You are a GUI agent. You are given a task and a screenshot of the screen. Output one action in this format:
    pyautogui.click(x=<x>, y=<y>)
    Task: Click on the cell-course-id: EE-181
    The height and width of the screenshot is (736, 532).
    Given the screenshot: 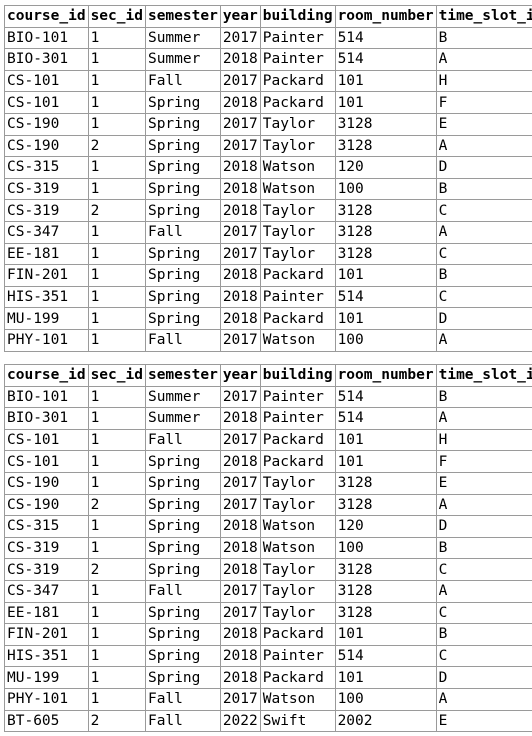 What is the action you would take?
    pyautogui.click(x=46, y=254)
    